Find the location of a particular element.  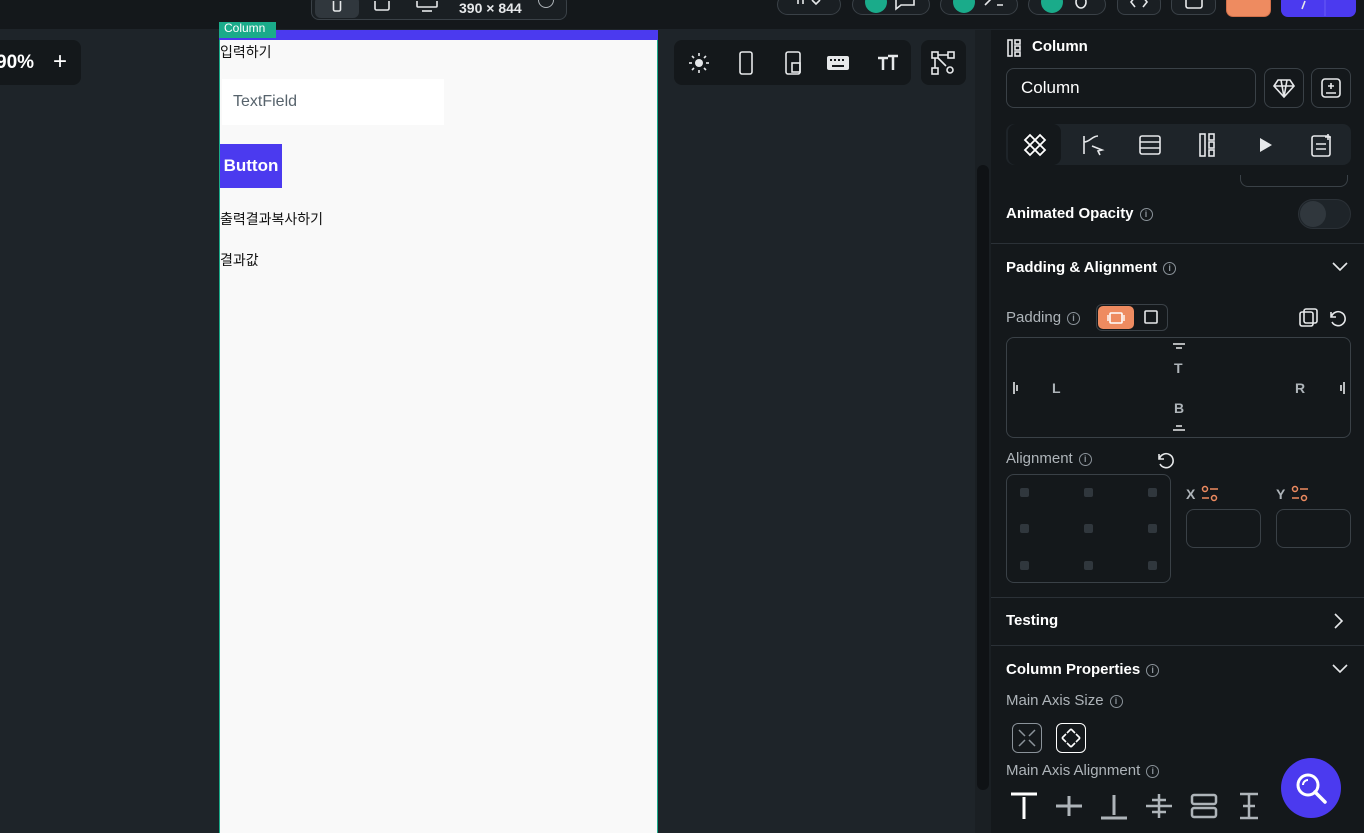

padding-top-label: T is located at coordinates (1178, 368).